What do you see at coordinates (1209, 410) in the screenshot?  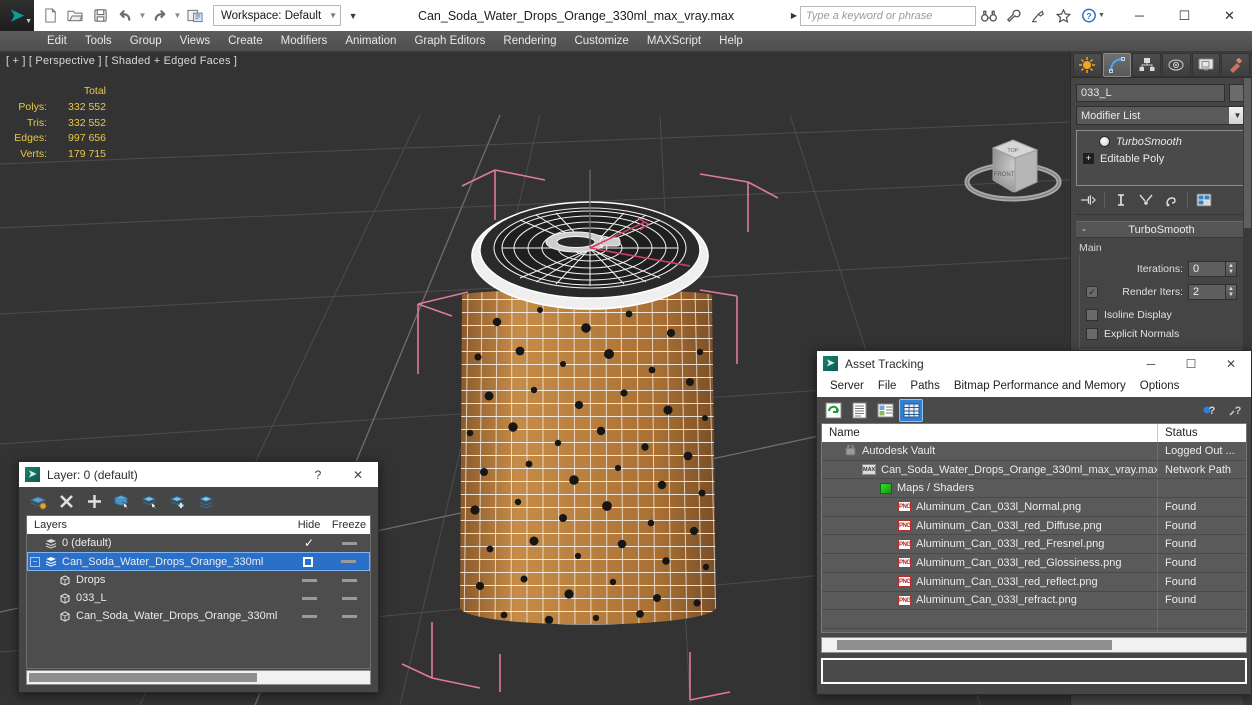 I see `help-question-icon: ?` at bounding box center [1209, 410].